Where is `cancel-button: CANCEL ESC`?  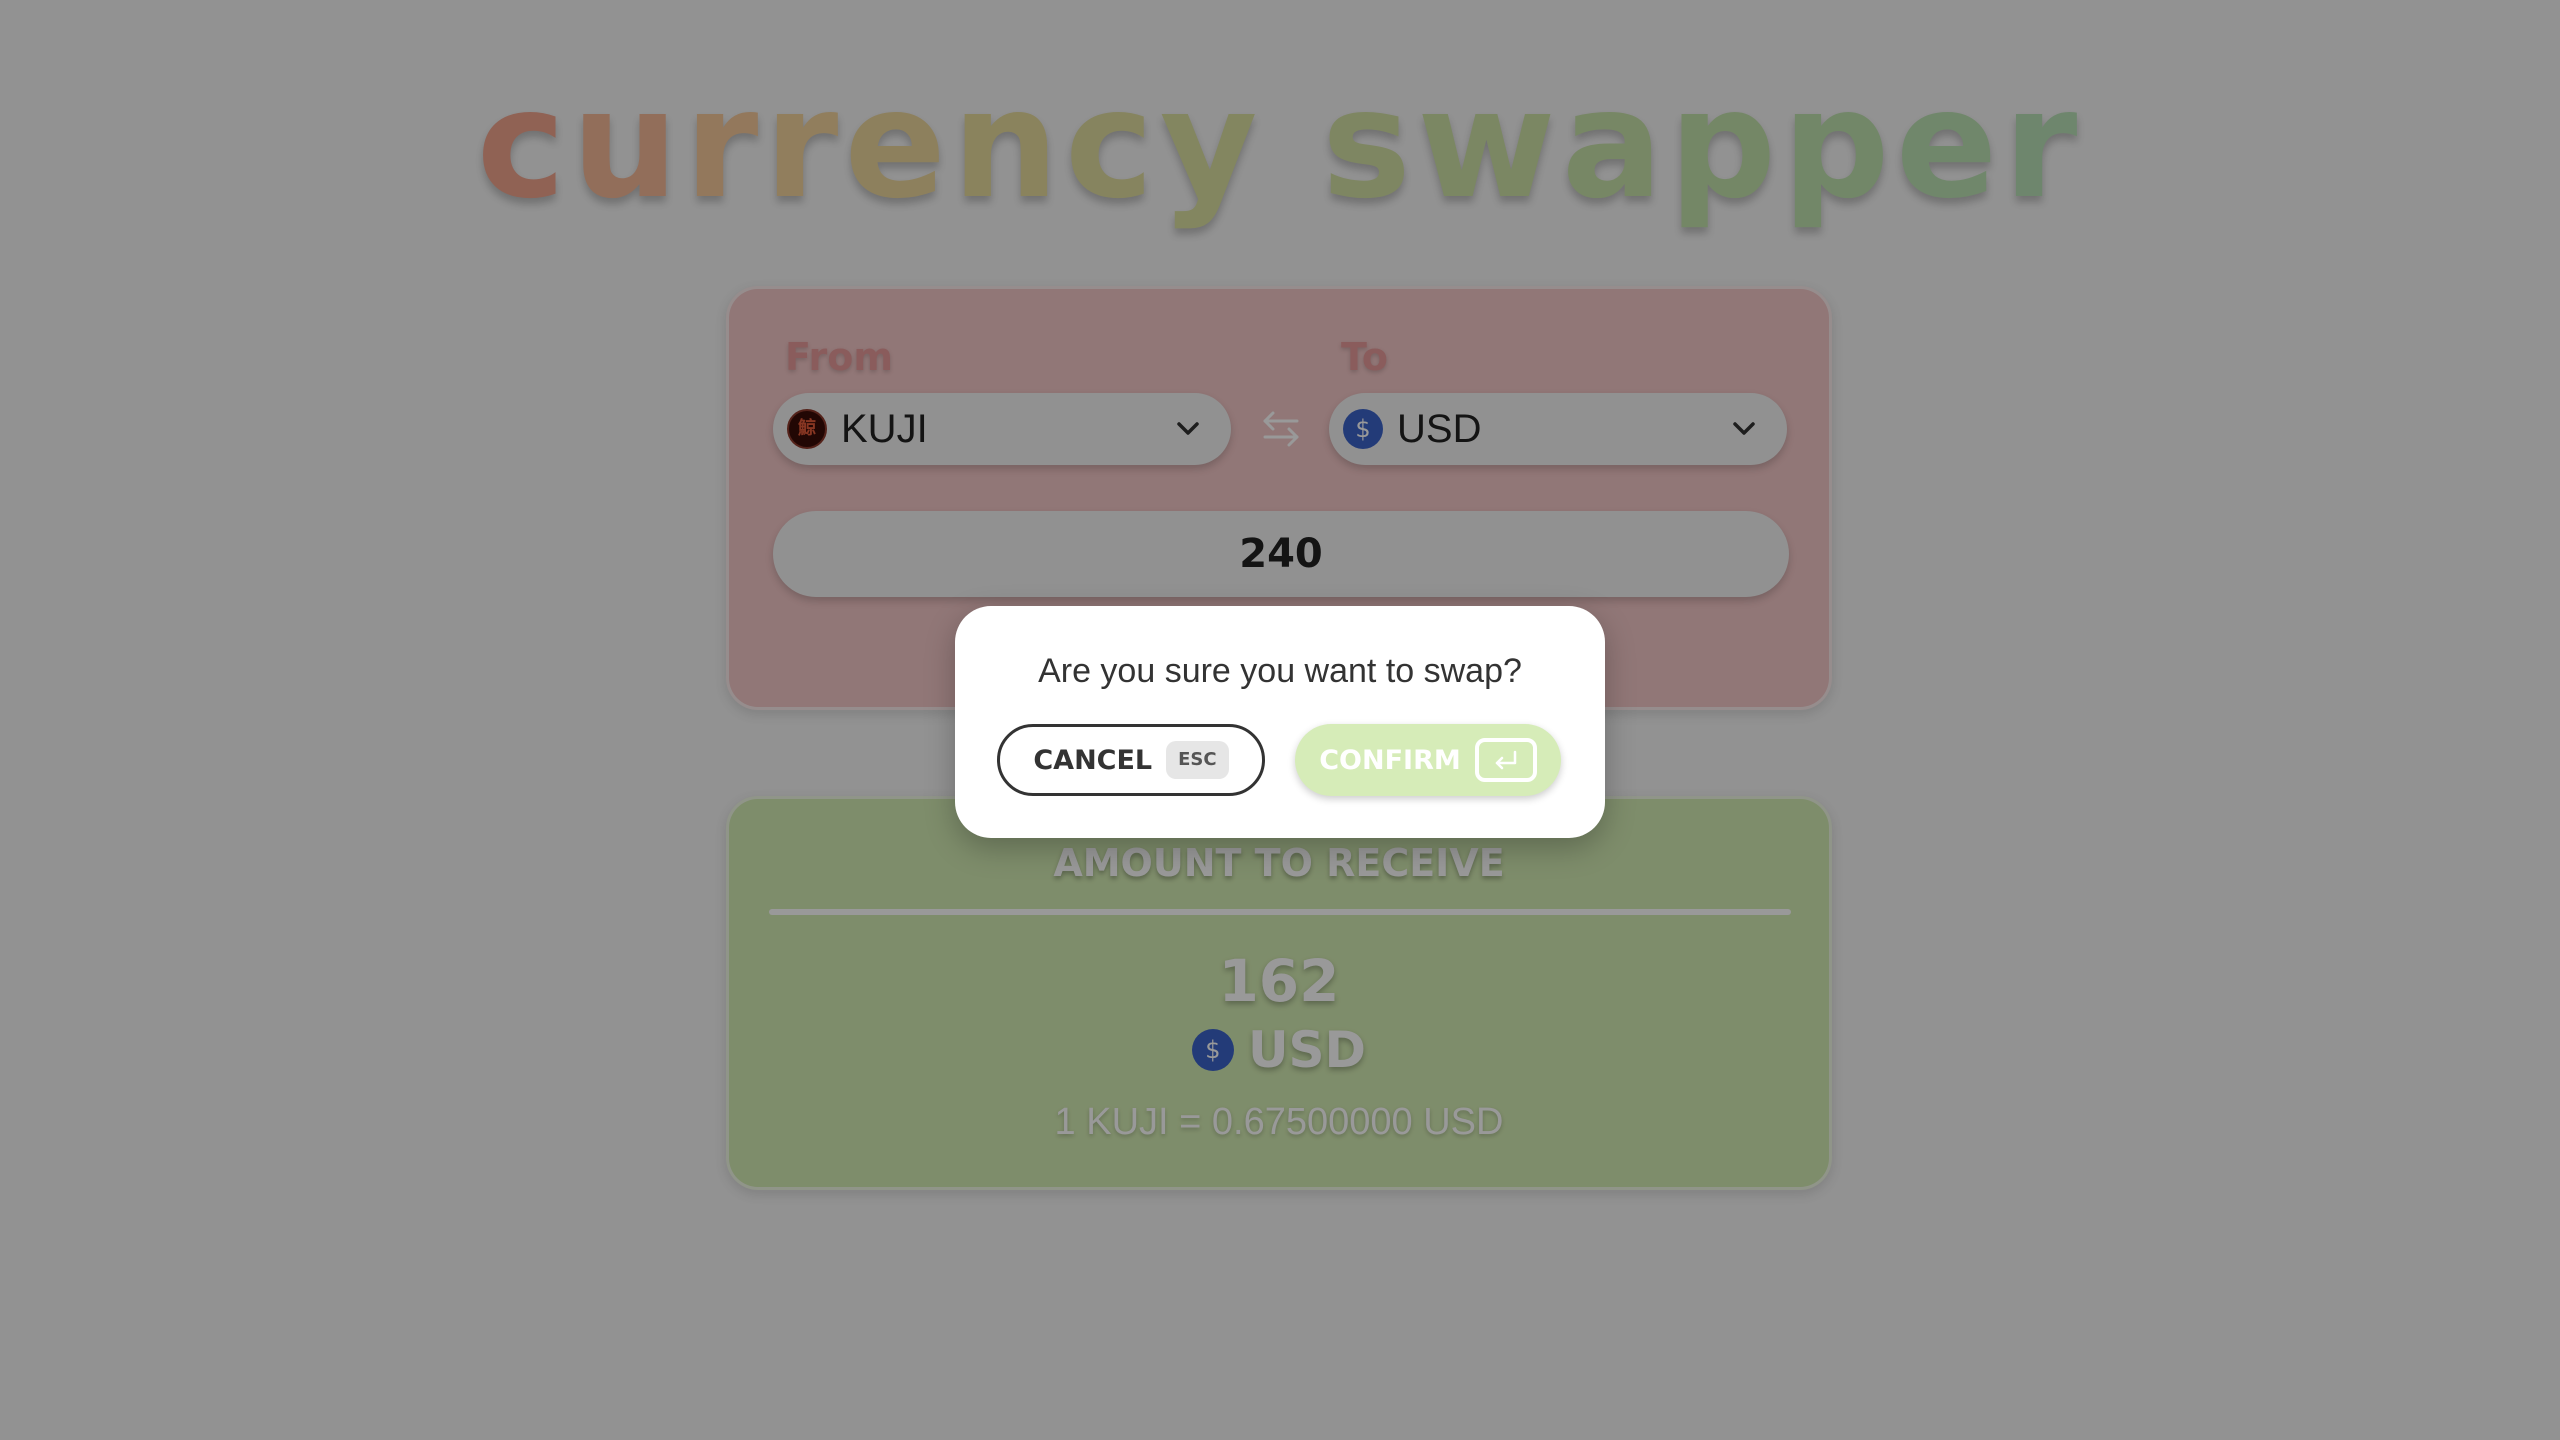 cancel-button: CANCEL ESC is located at coordinates (1131, 760).